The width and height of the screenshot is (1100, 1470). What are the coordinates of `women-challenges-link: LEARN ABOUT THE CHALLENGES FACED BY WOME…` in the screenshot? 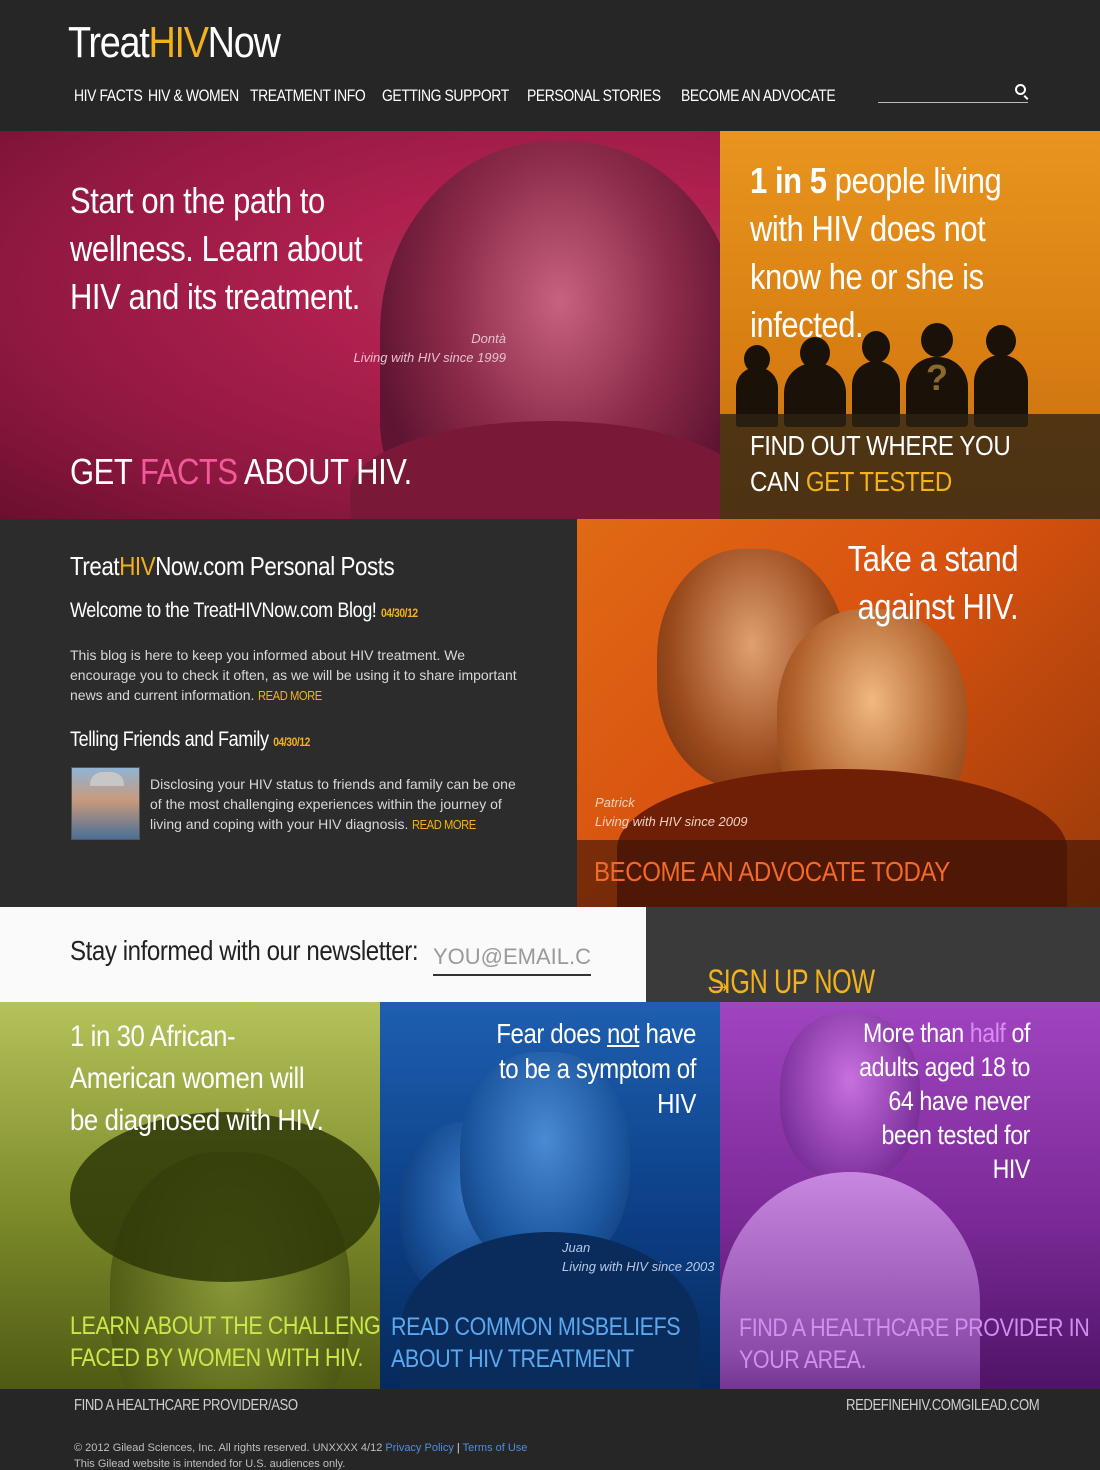 It's located at (225, 1342).